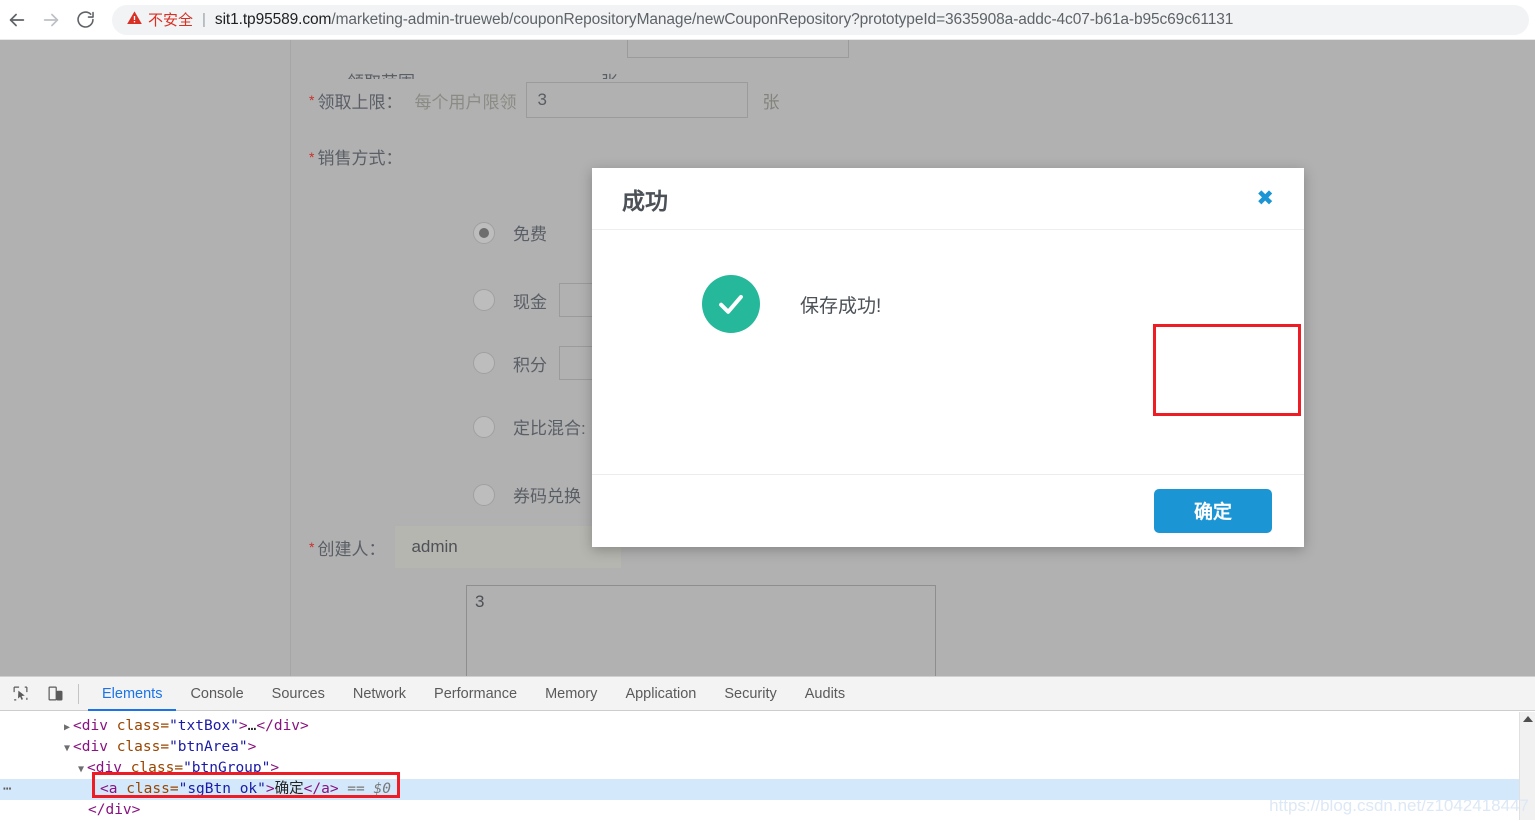  I want to click on back-button, so click(17, 20).